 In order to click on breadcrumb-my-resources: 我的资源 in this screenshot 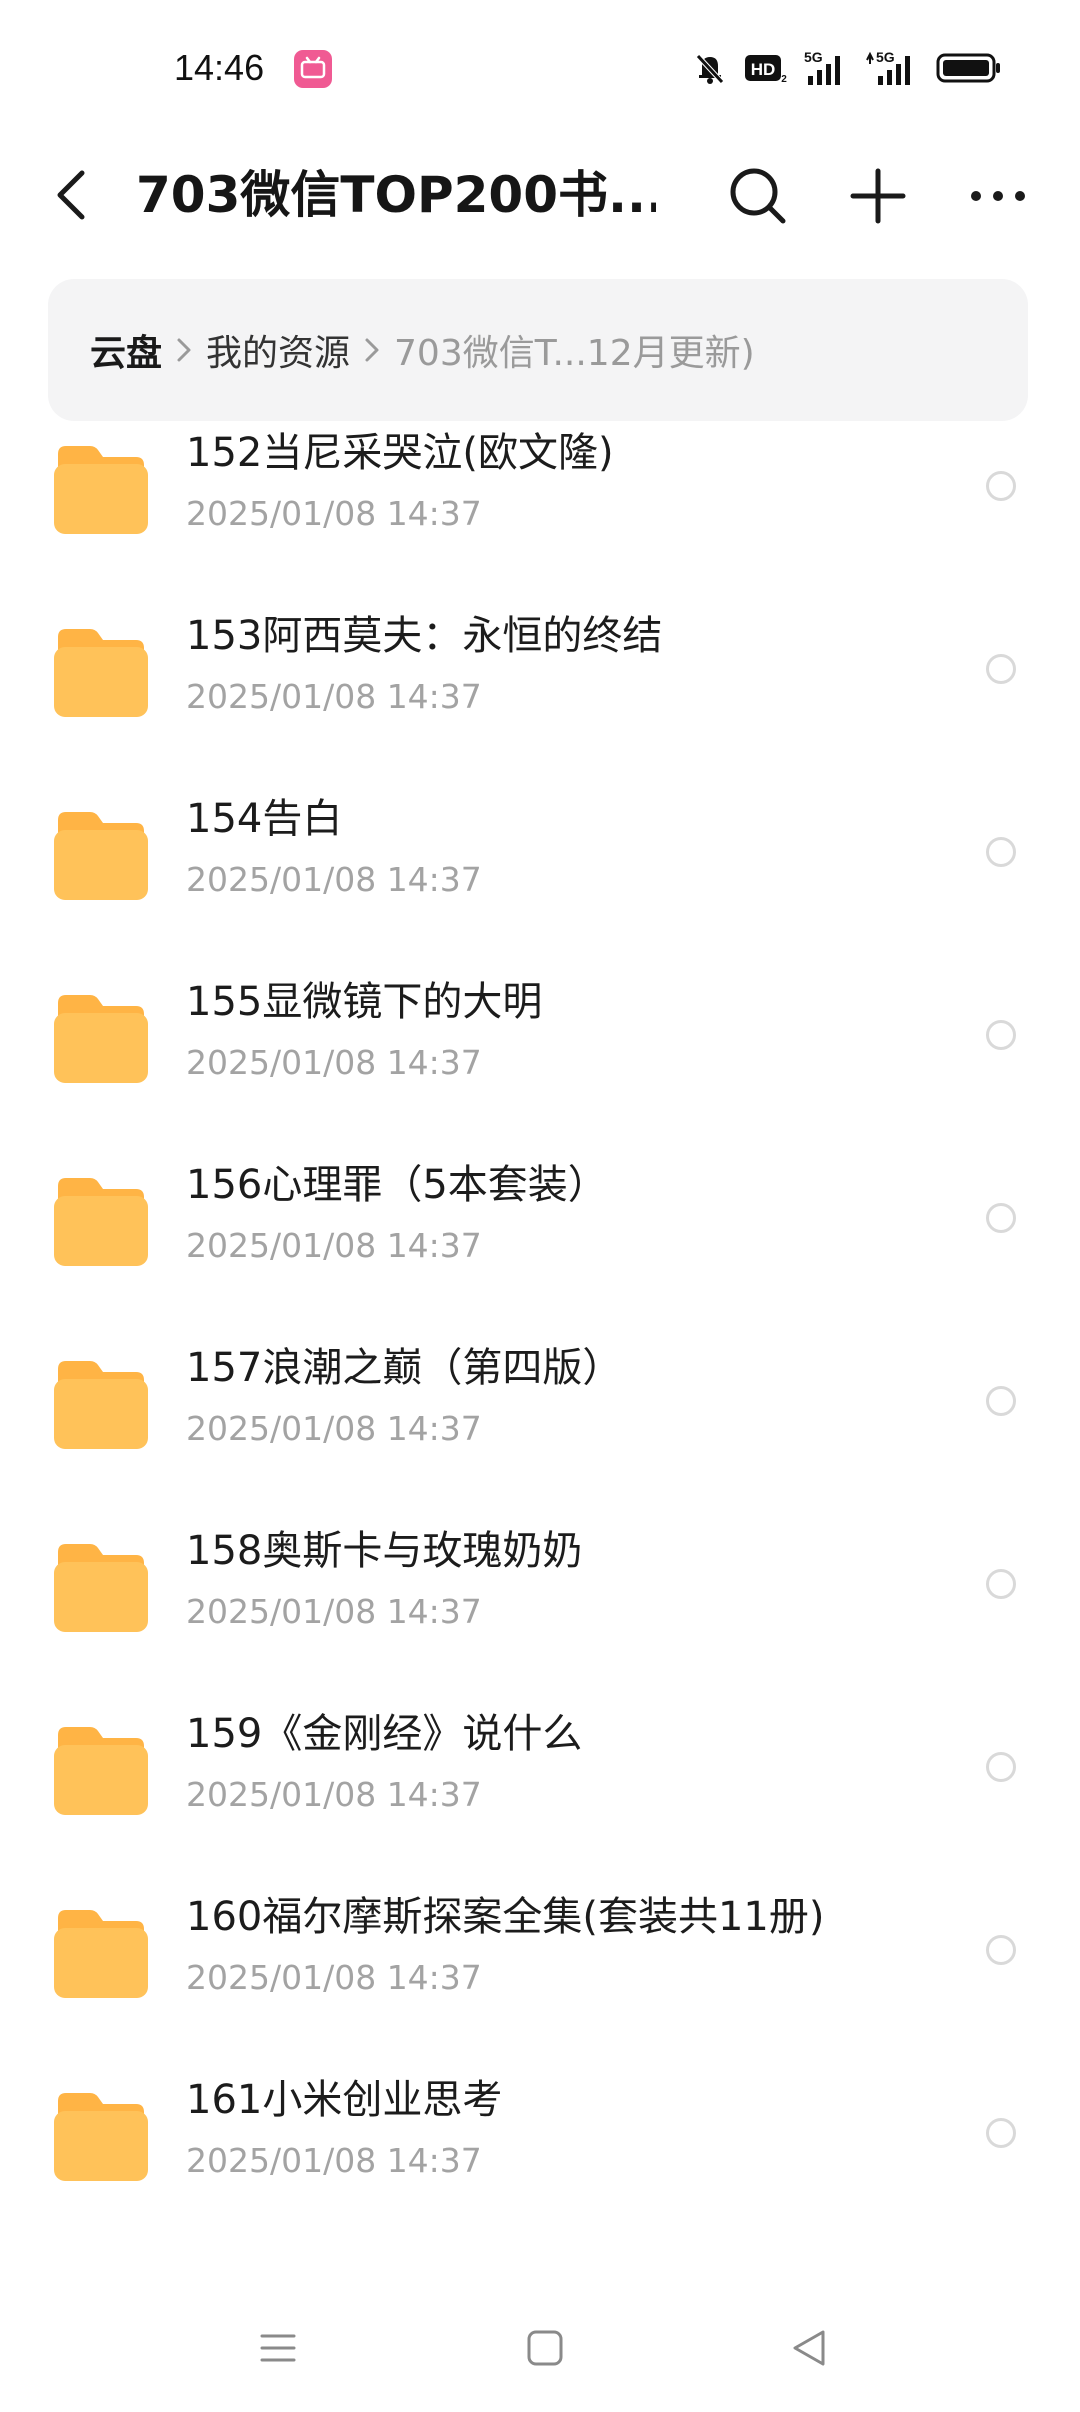, I will do `click(278, 350)`.